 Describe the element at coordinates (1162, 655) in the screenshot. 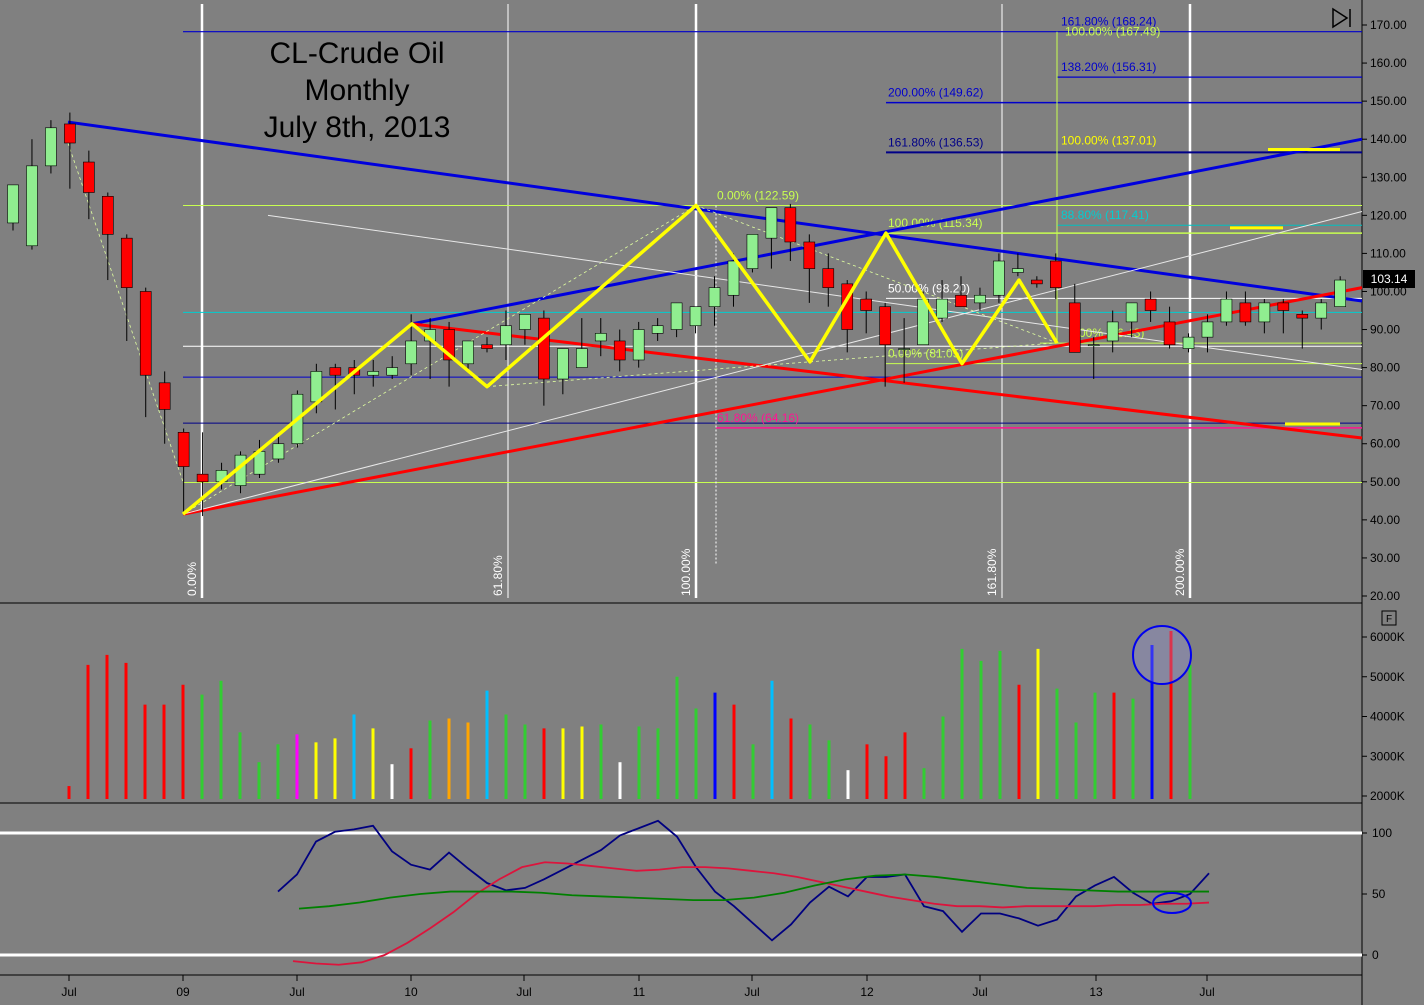

I see `volume-highlight-circle` at that location.